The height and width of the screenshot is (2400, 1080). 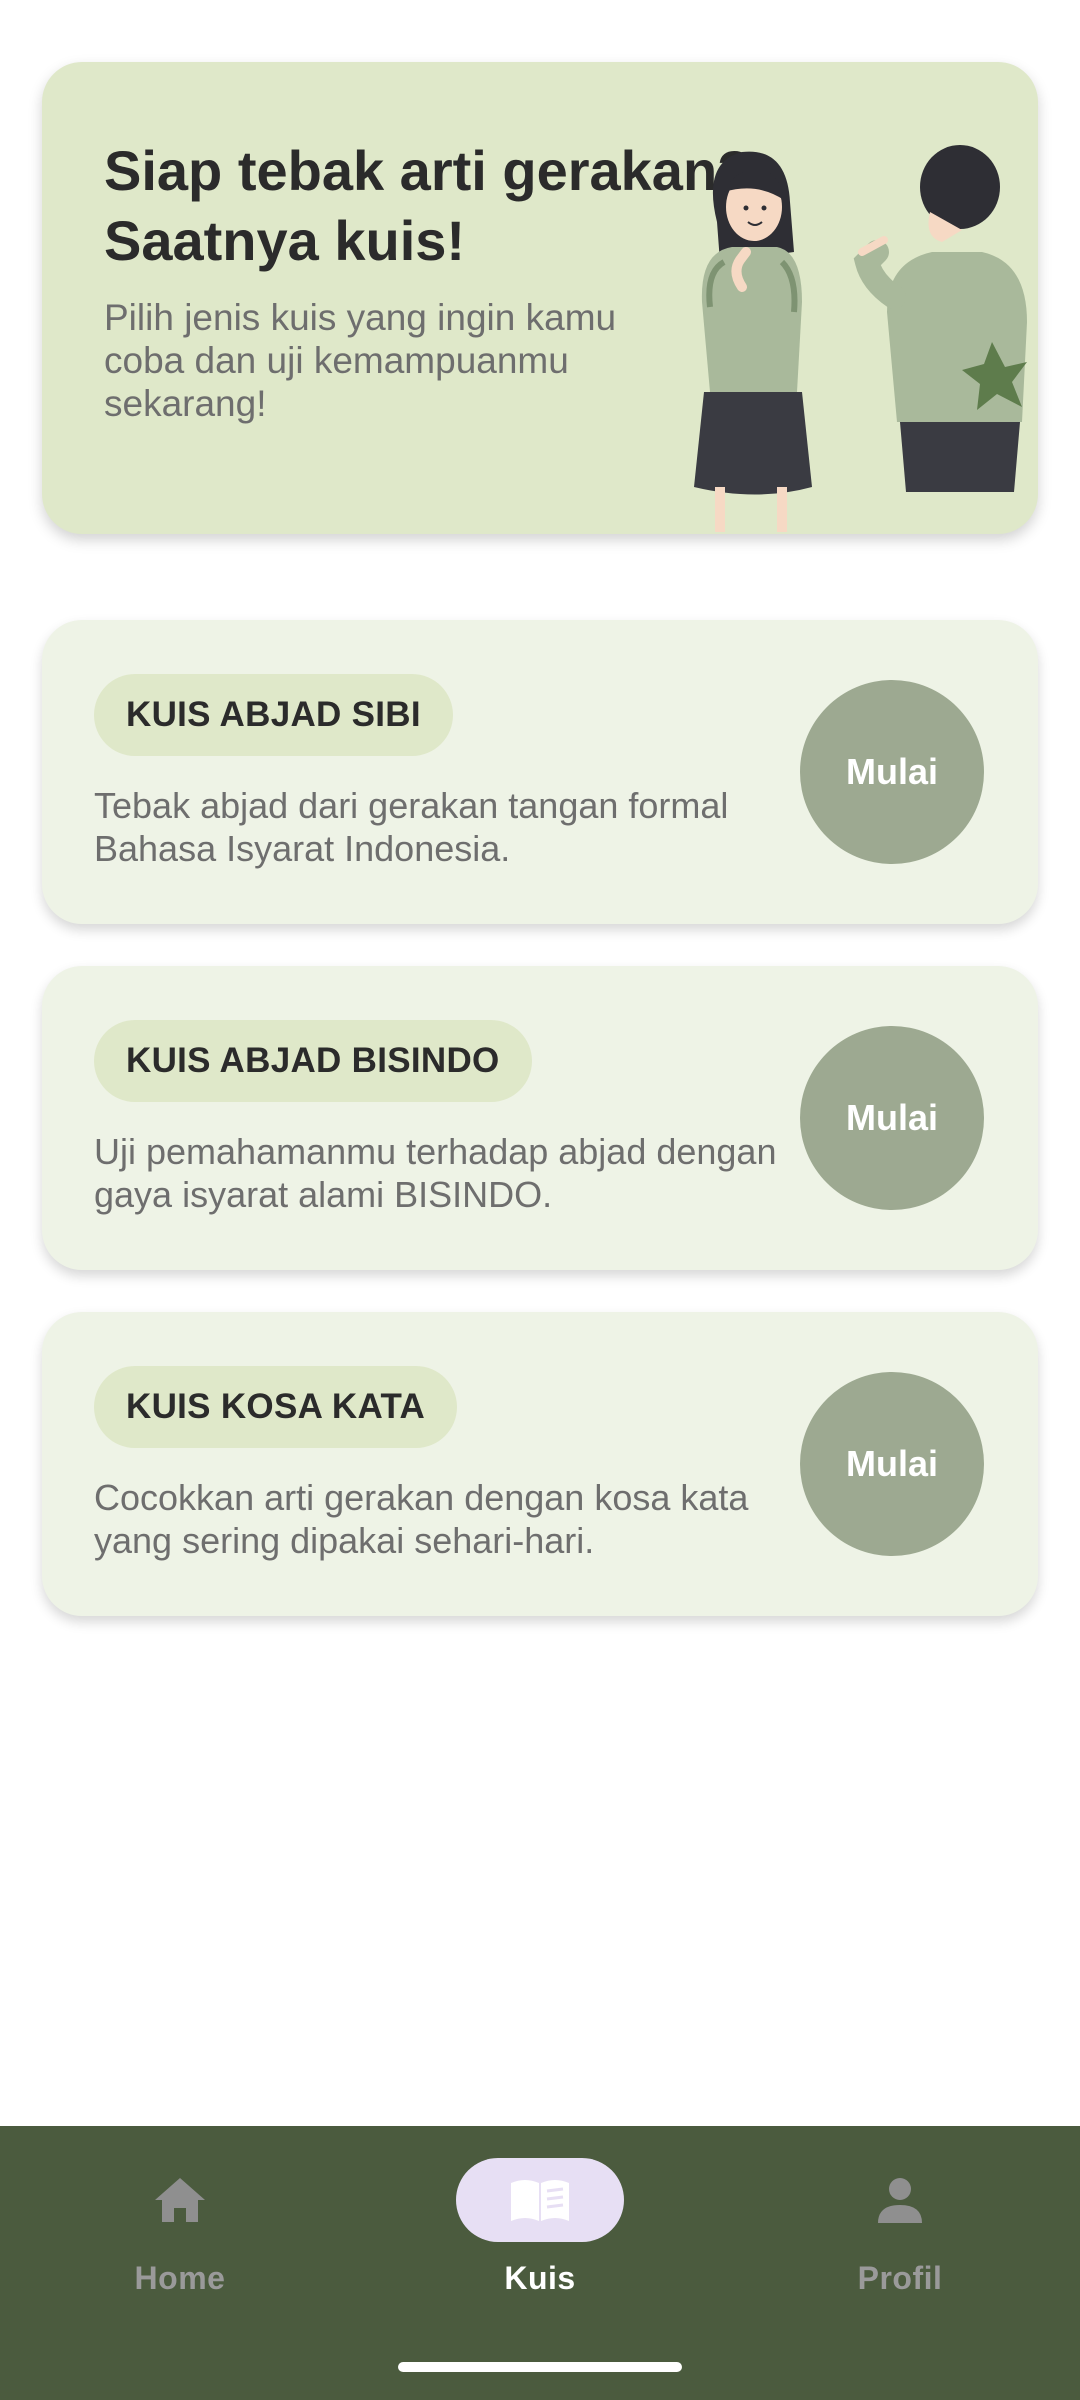 I want to click on nav-label-profil: Profil, so click(x=900, y=2278).